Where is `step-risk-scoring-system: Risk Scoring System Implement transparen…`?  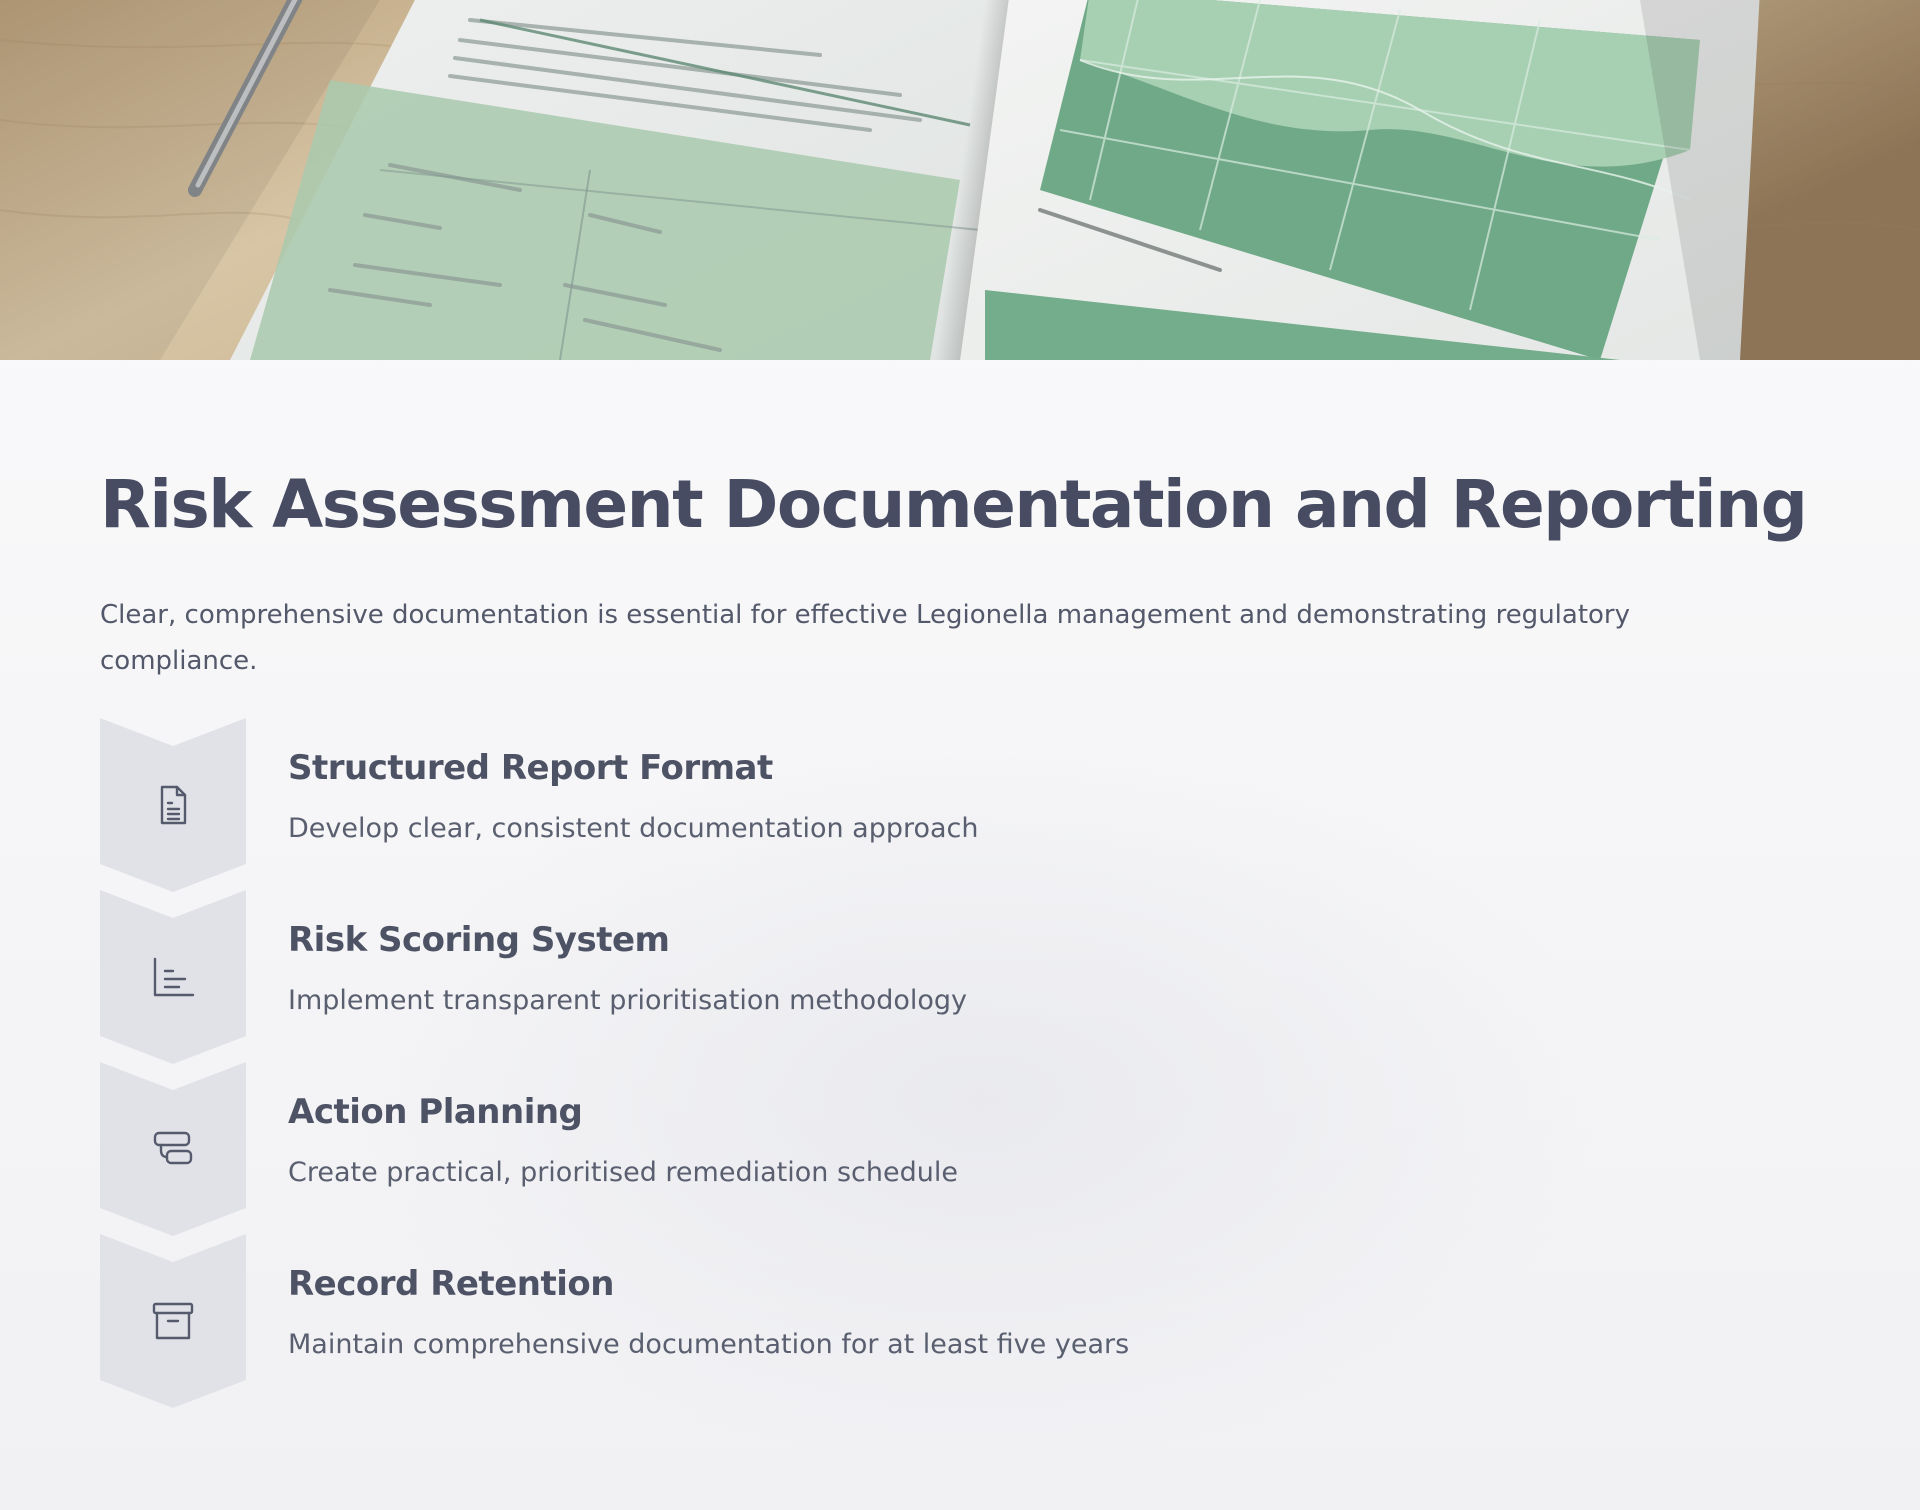 step-risk-scoring-system: Risk Scoring System Implement transparen… is located at coordinates (900, 977).